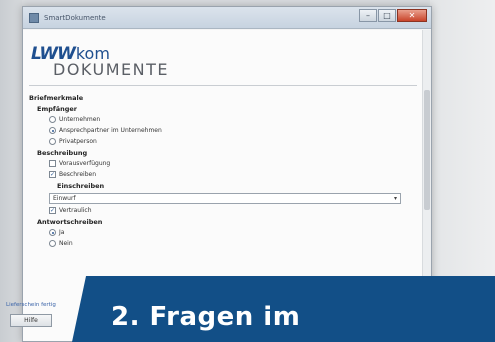 The image size is (495, 342). Describe the element at coordinates (34, 17) in the screenshot. I see `app-icon` at that location.